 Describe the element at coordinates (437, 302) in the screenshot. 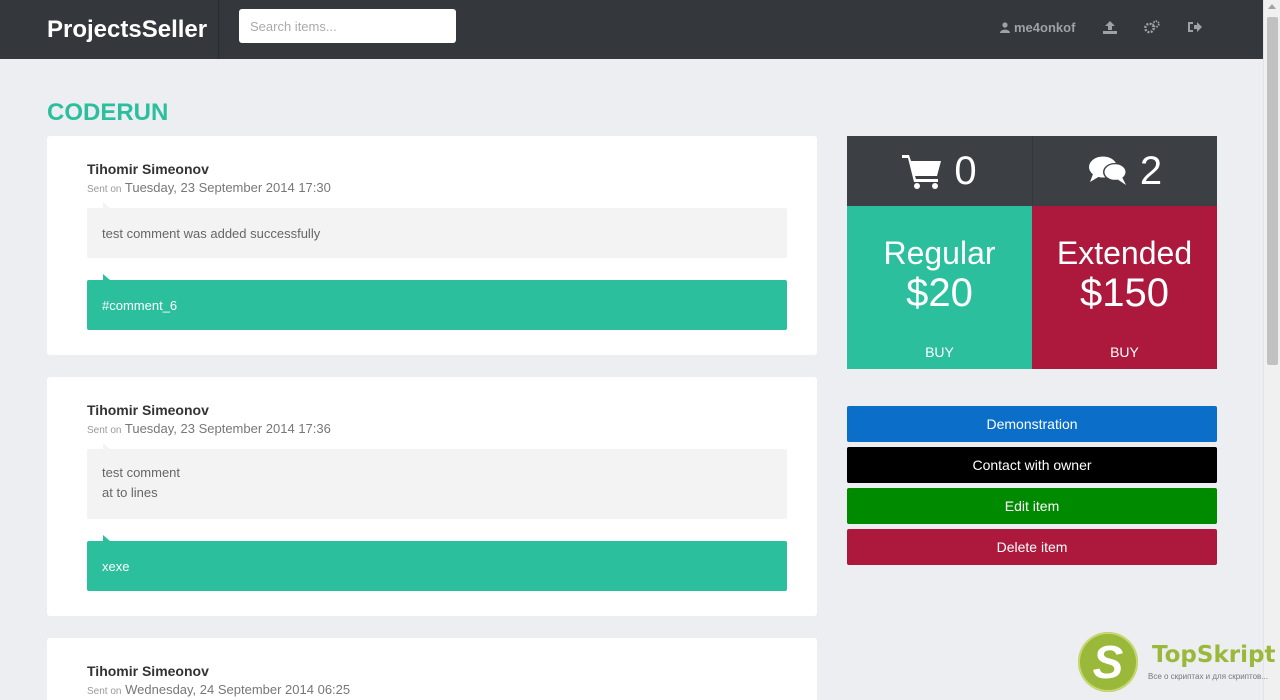

I see `comment-reply: #comment_6` at that location.